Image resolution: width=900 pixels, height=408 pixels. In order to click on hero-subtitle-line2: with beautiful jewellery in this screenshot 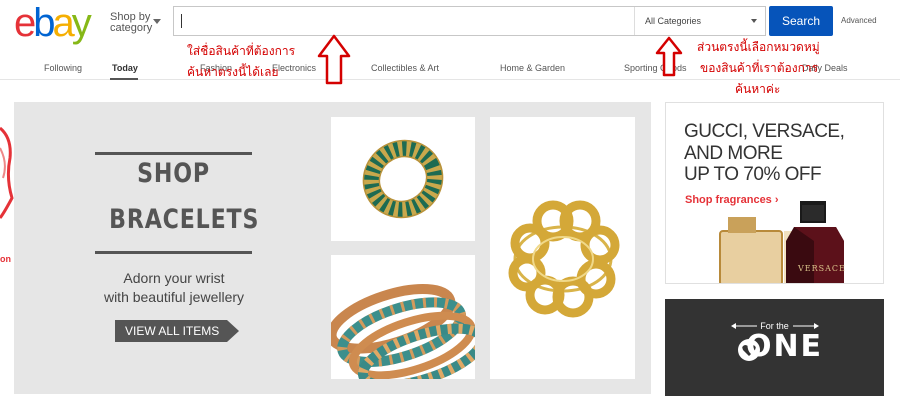, I will do `click(174, 297)`.